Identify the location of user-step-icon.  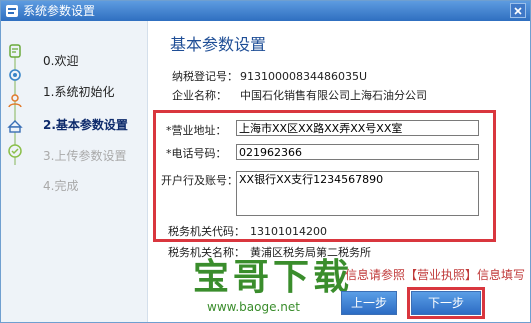
(15, 101).